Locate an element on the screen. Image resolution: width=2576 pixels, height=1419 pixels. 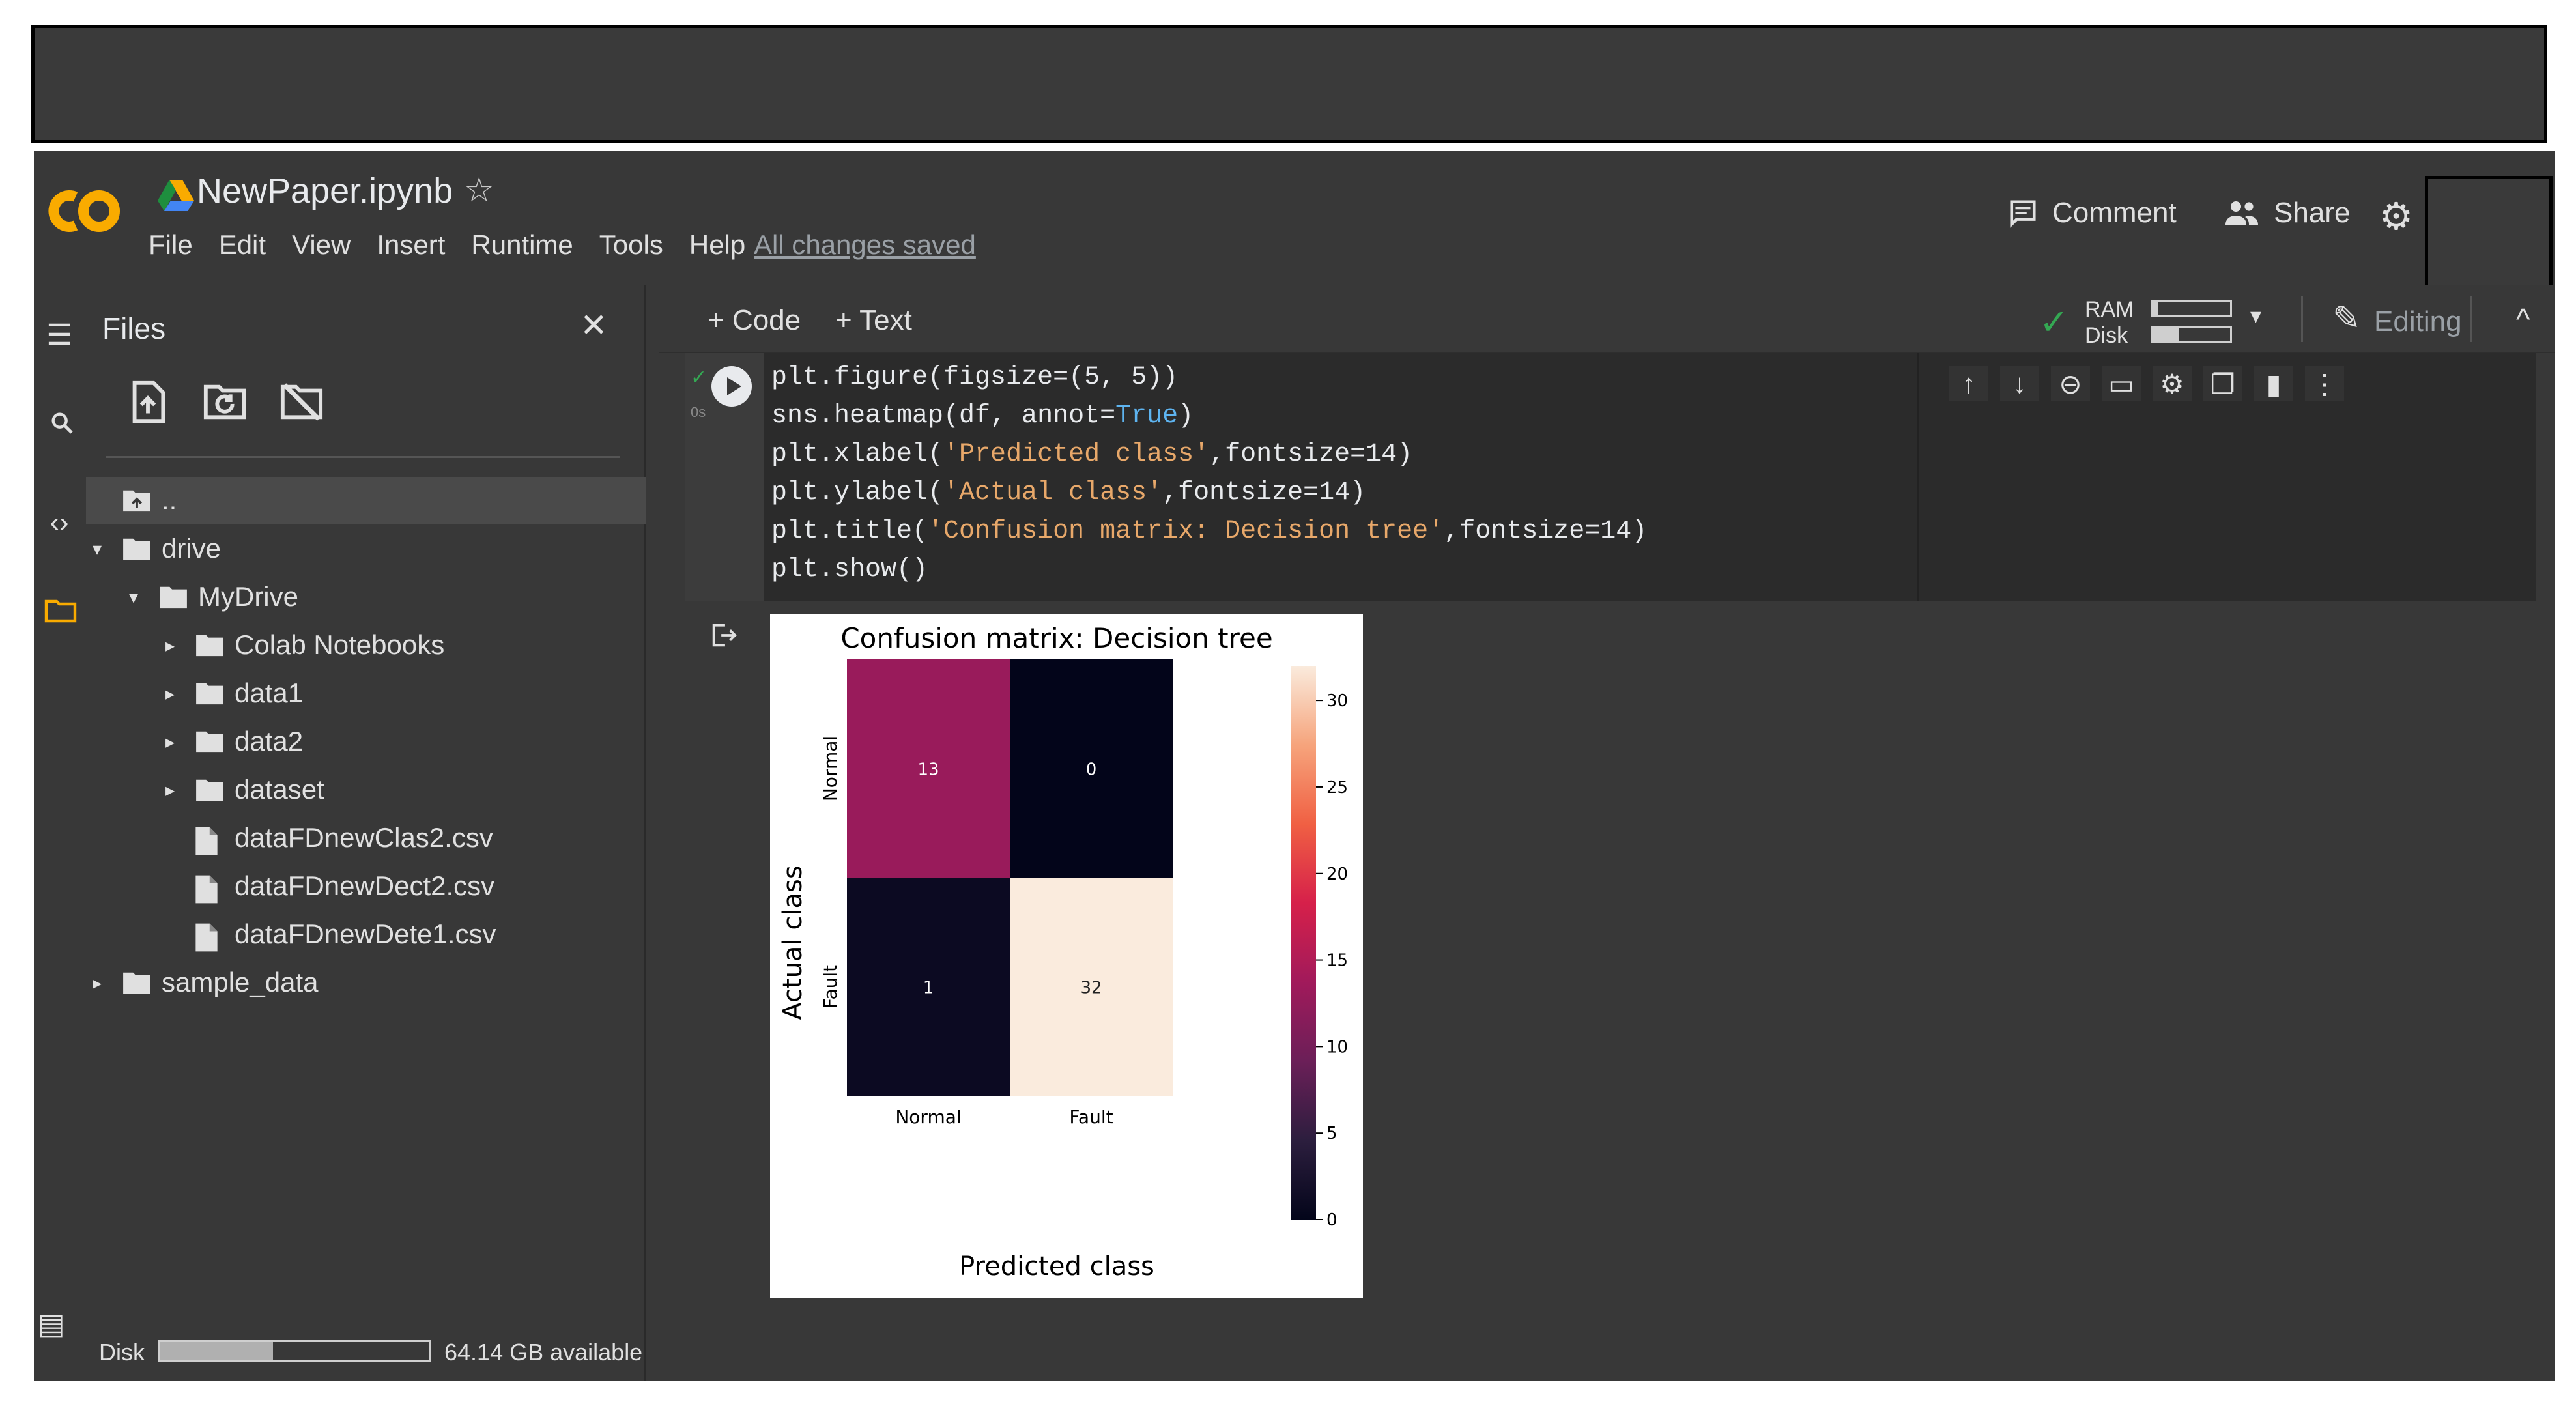
folder-item: ▾ MyDrive is located at coordinates (366, 596).